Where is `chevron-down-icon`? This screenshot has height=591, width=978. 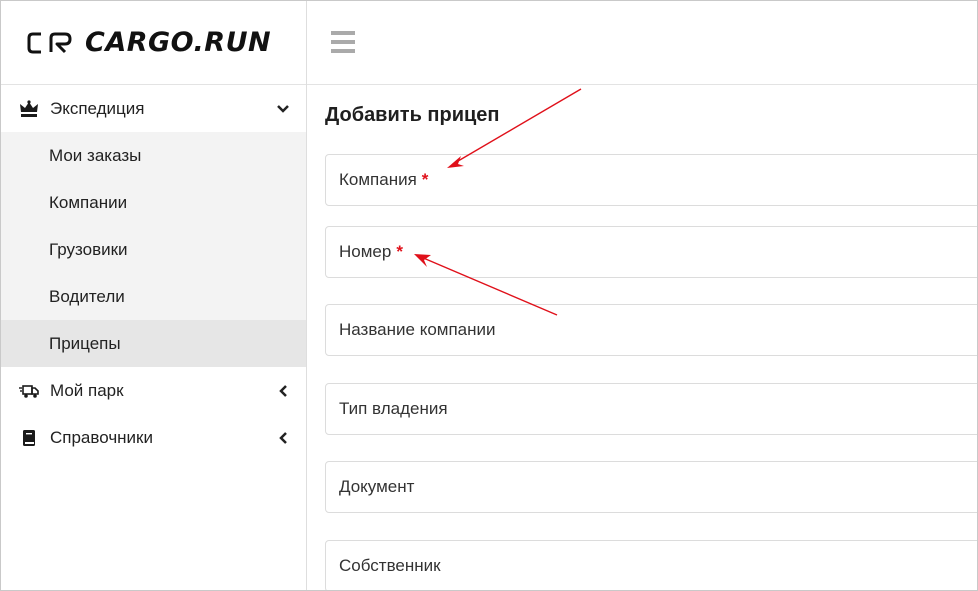
chevron-down-icon is located at coordinates (283, 109).